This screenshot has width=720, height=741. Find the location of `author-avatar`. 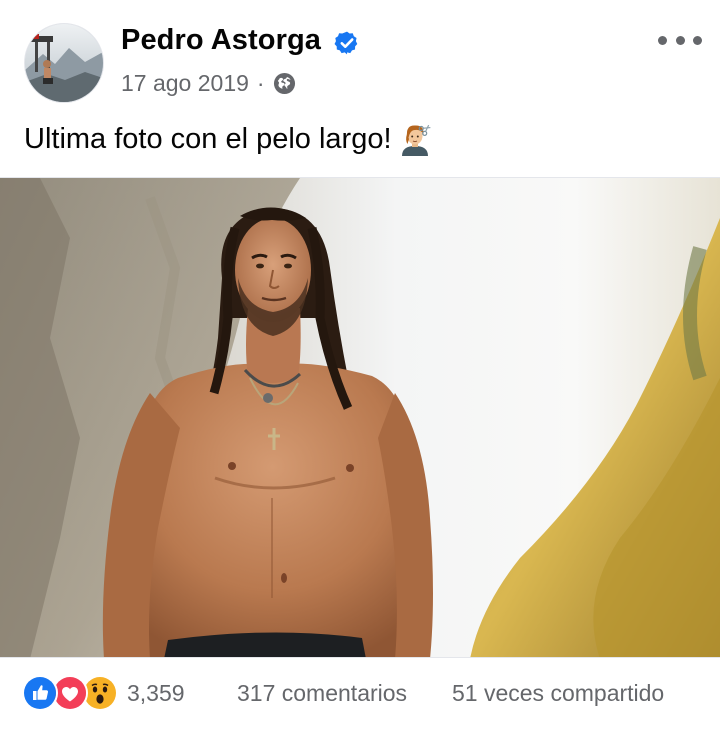

author-avatar is located at coordinates (64, 63).